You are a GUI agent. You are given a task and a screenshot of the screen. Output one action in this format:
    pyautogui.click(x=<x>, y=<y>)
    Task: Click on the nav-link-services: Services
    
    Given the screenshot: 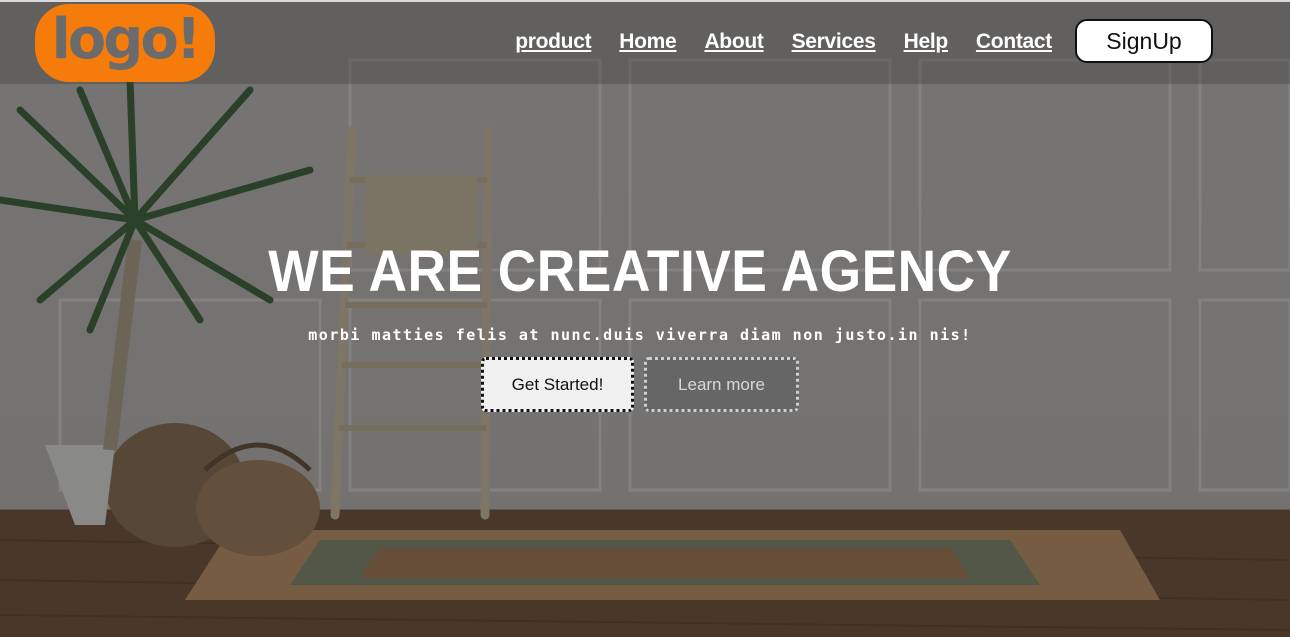 What is the action you would take?
    pyautogui.click(x=834, y=42)
    